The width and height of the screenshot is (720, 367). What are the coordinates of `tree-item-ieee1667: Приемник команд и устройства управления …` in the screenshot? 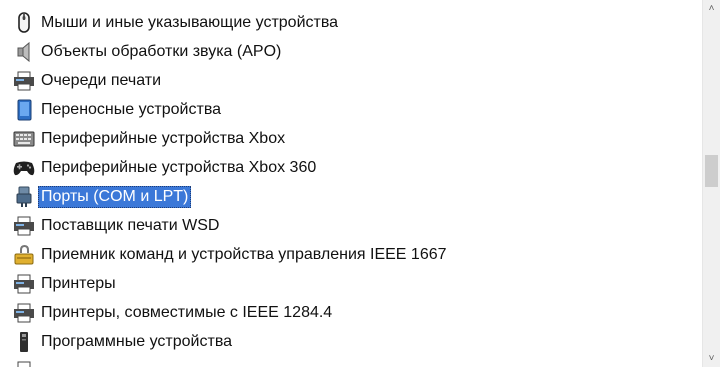 It's located at (231, 255).